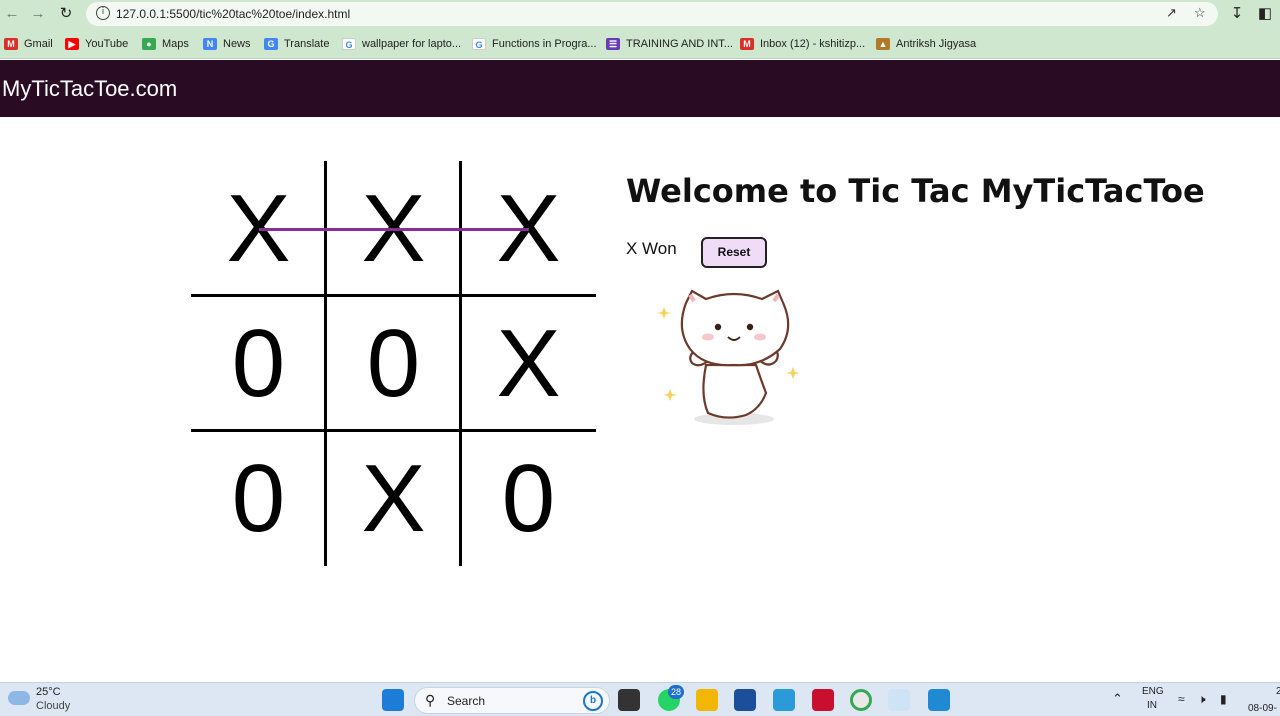 The width and height of the screenshot is (1280, 716). I want to click on bookmark-label: Translate, so click(307, 44).